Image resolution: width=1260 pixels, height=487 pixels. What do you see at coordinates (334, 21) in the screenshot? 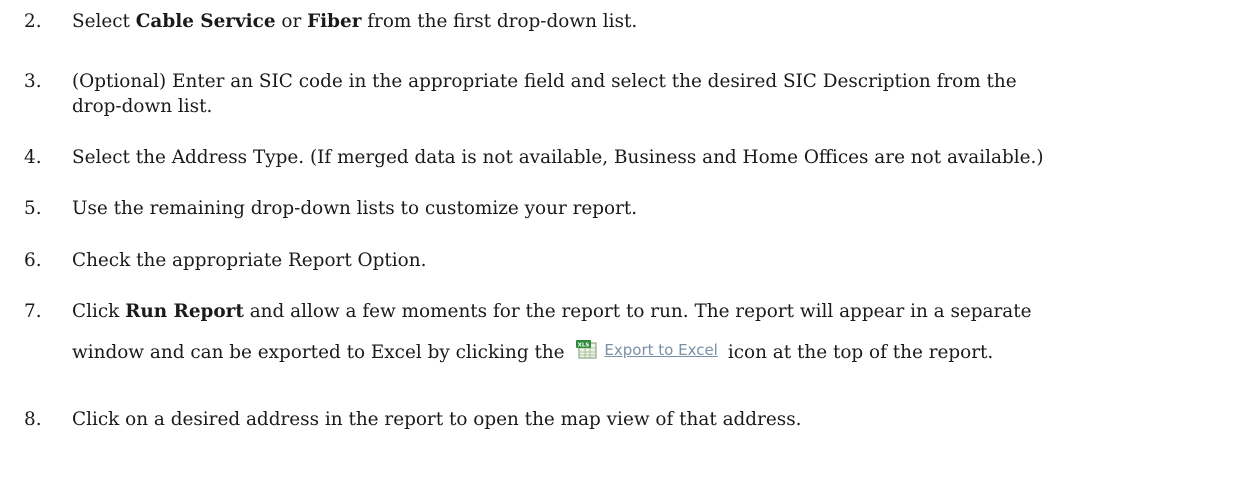
I see `bold-term-fiber: Fiber` at bounding box center [334, 21].